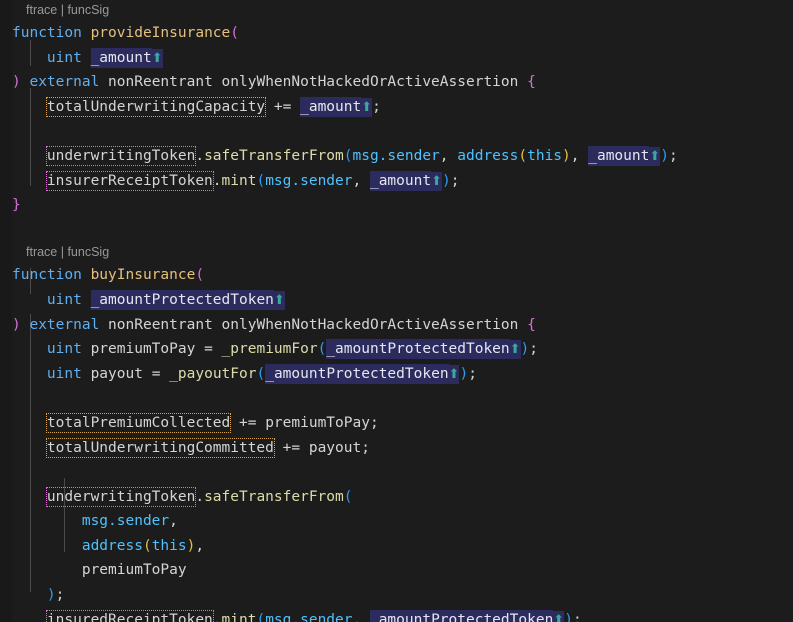 This screenshot has width=793, height=622. Describe the element at coordinates (64, 324) in the screenshot. I see `keyword-external: external` at that location.